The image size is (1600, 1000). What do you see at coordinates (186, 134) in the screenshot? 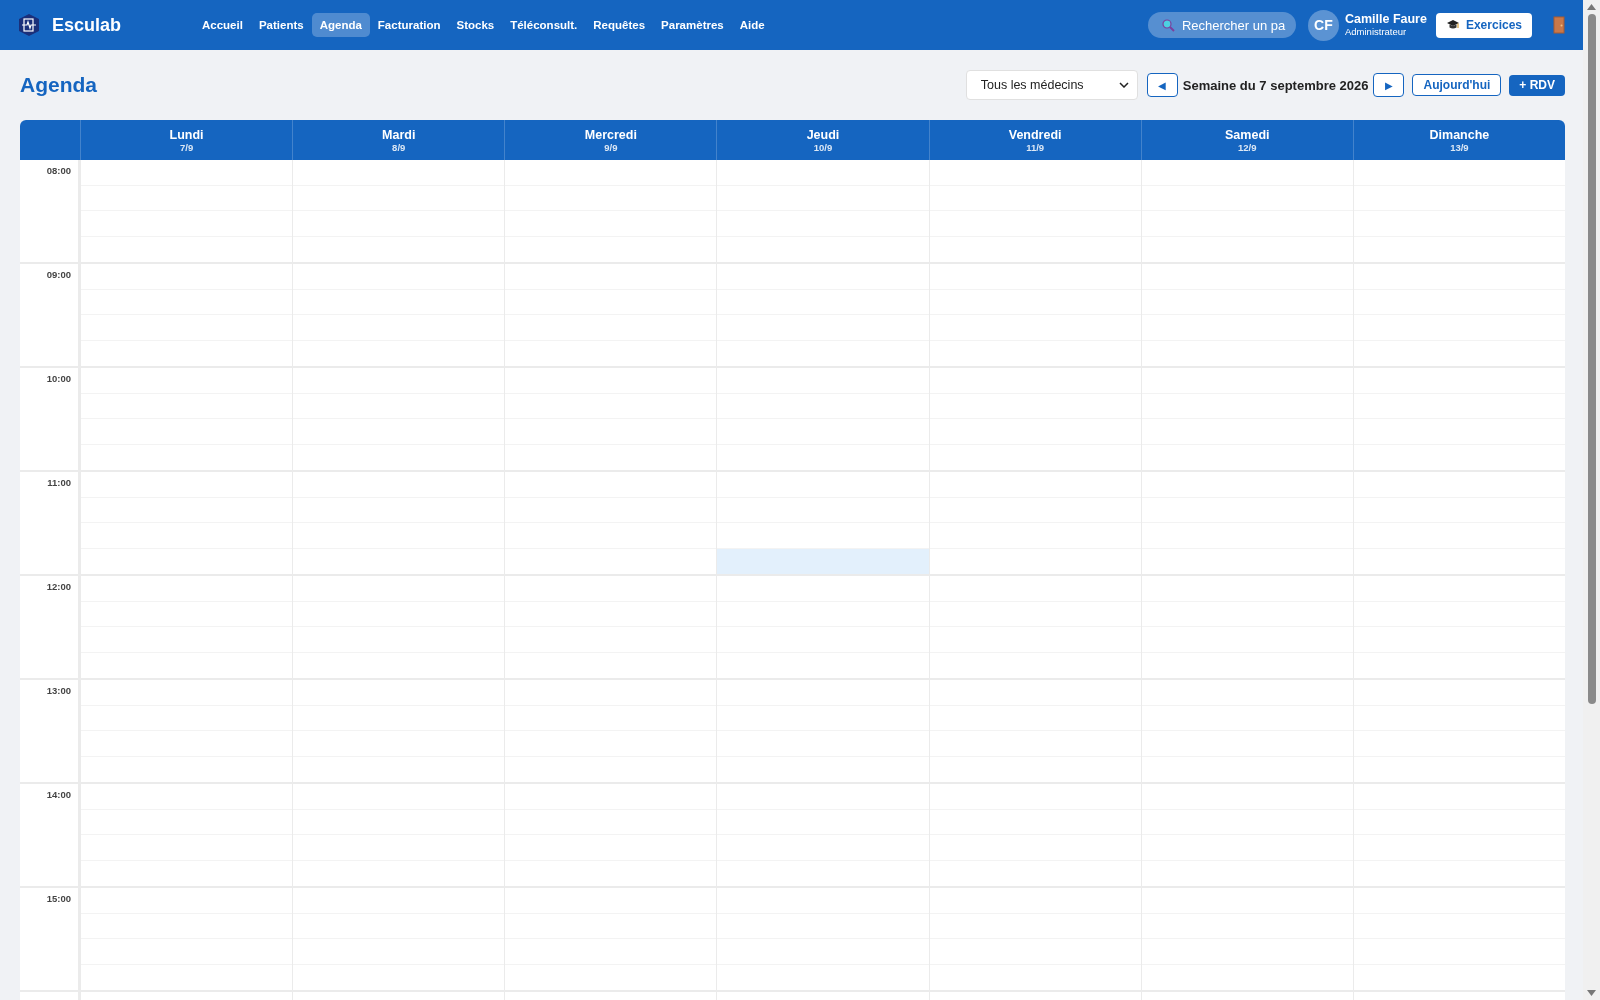
I see `day-name: Lundi` at bounding box center [186, 134].